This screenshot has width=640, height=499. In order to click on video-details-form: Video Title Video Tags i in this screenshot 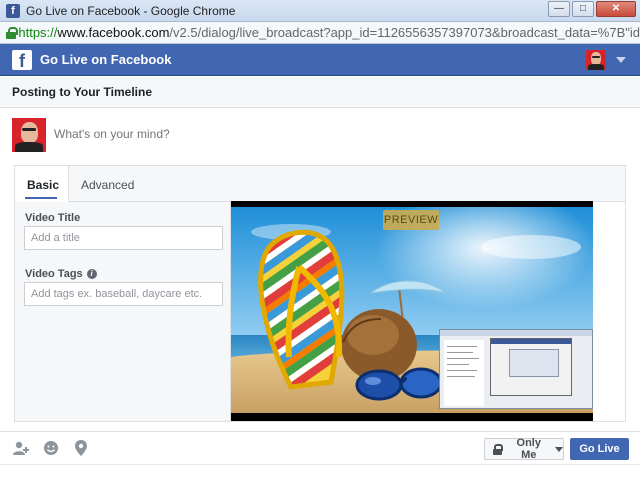, I will do `click(123, 311)`.